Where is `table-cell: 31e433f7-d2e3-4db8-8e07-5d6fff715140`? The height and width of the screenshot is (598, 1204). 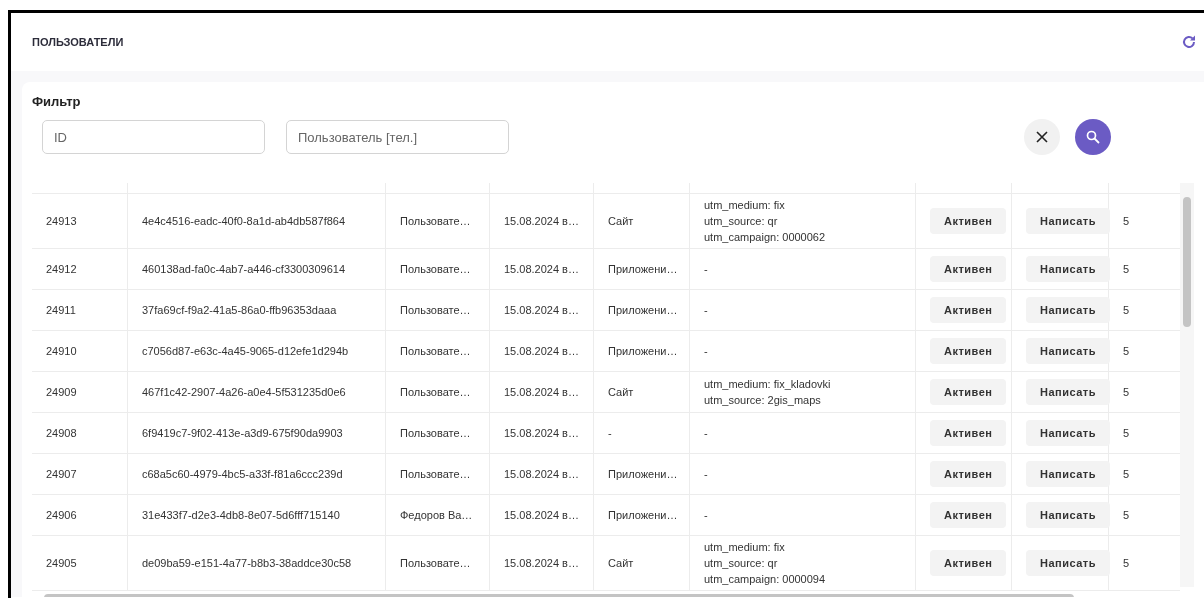
table-cell: 31e433f7-d2e3-4db8-8e07-5d6fff715140 is located at coordinates (241, 515).